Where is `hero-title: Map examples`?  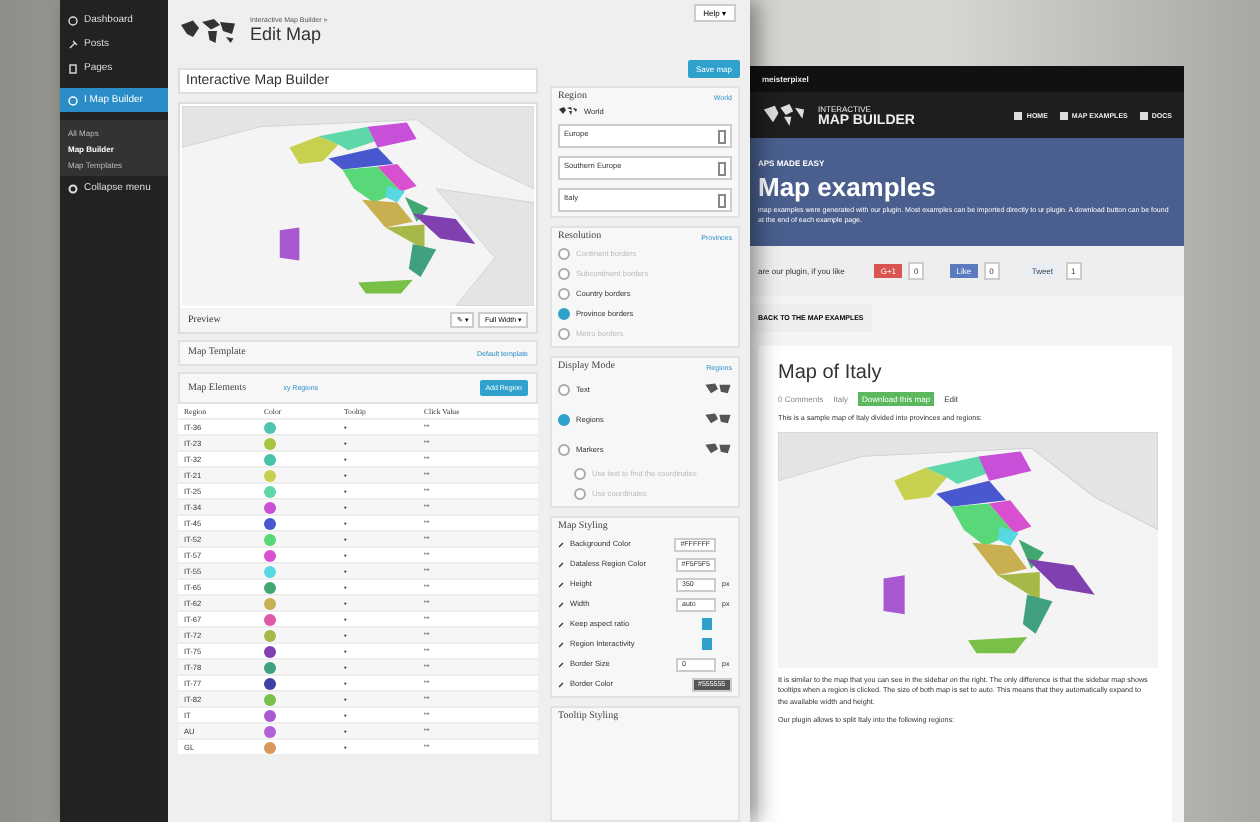 hero-title: Map examples is located at coordinates (848, 187).